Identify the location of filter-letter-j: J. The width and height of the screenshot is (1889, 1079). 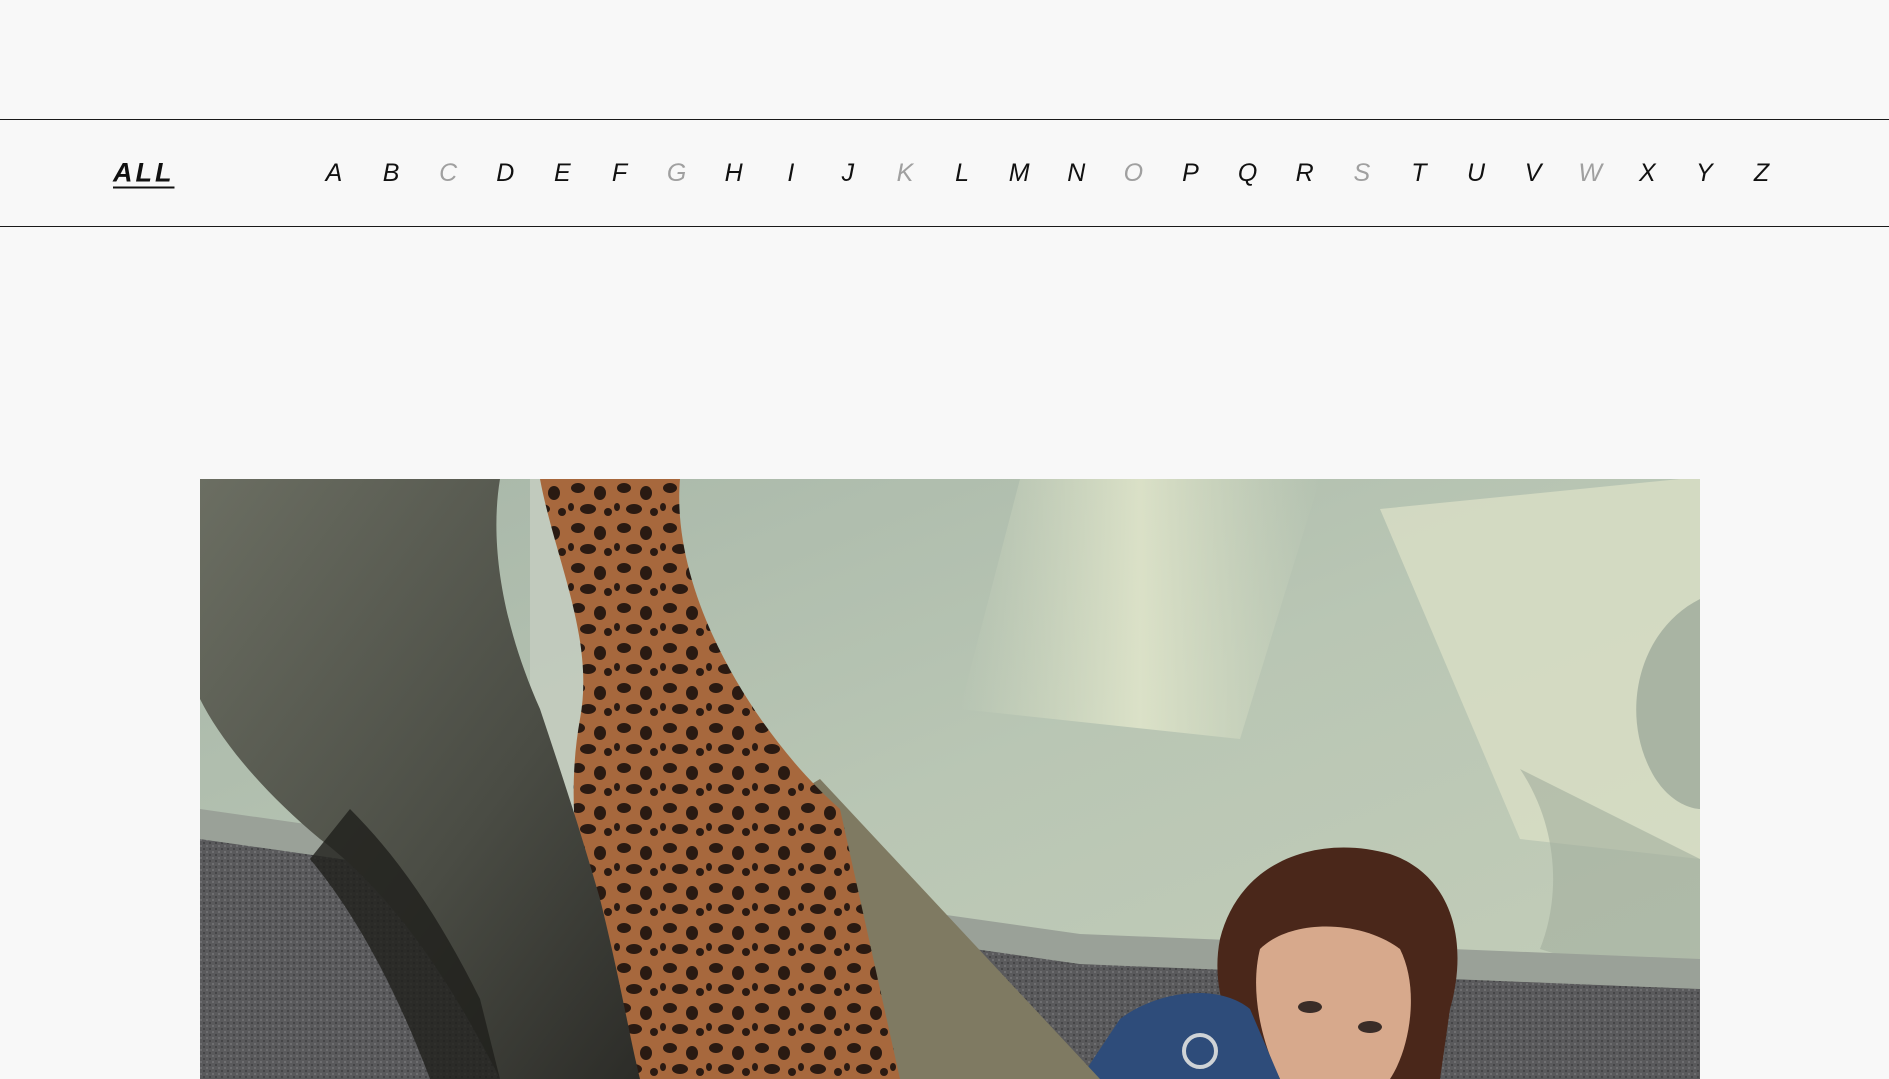
(848, 173).